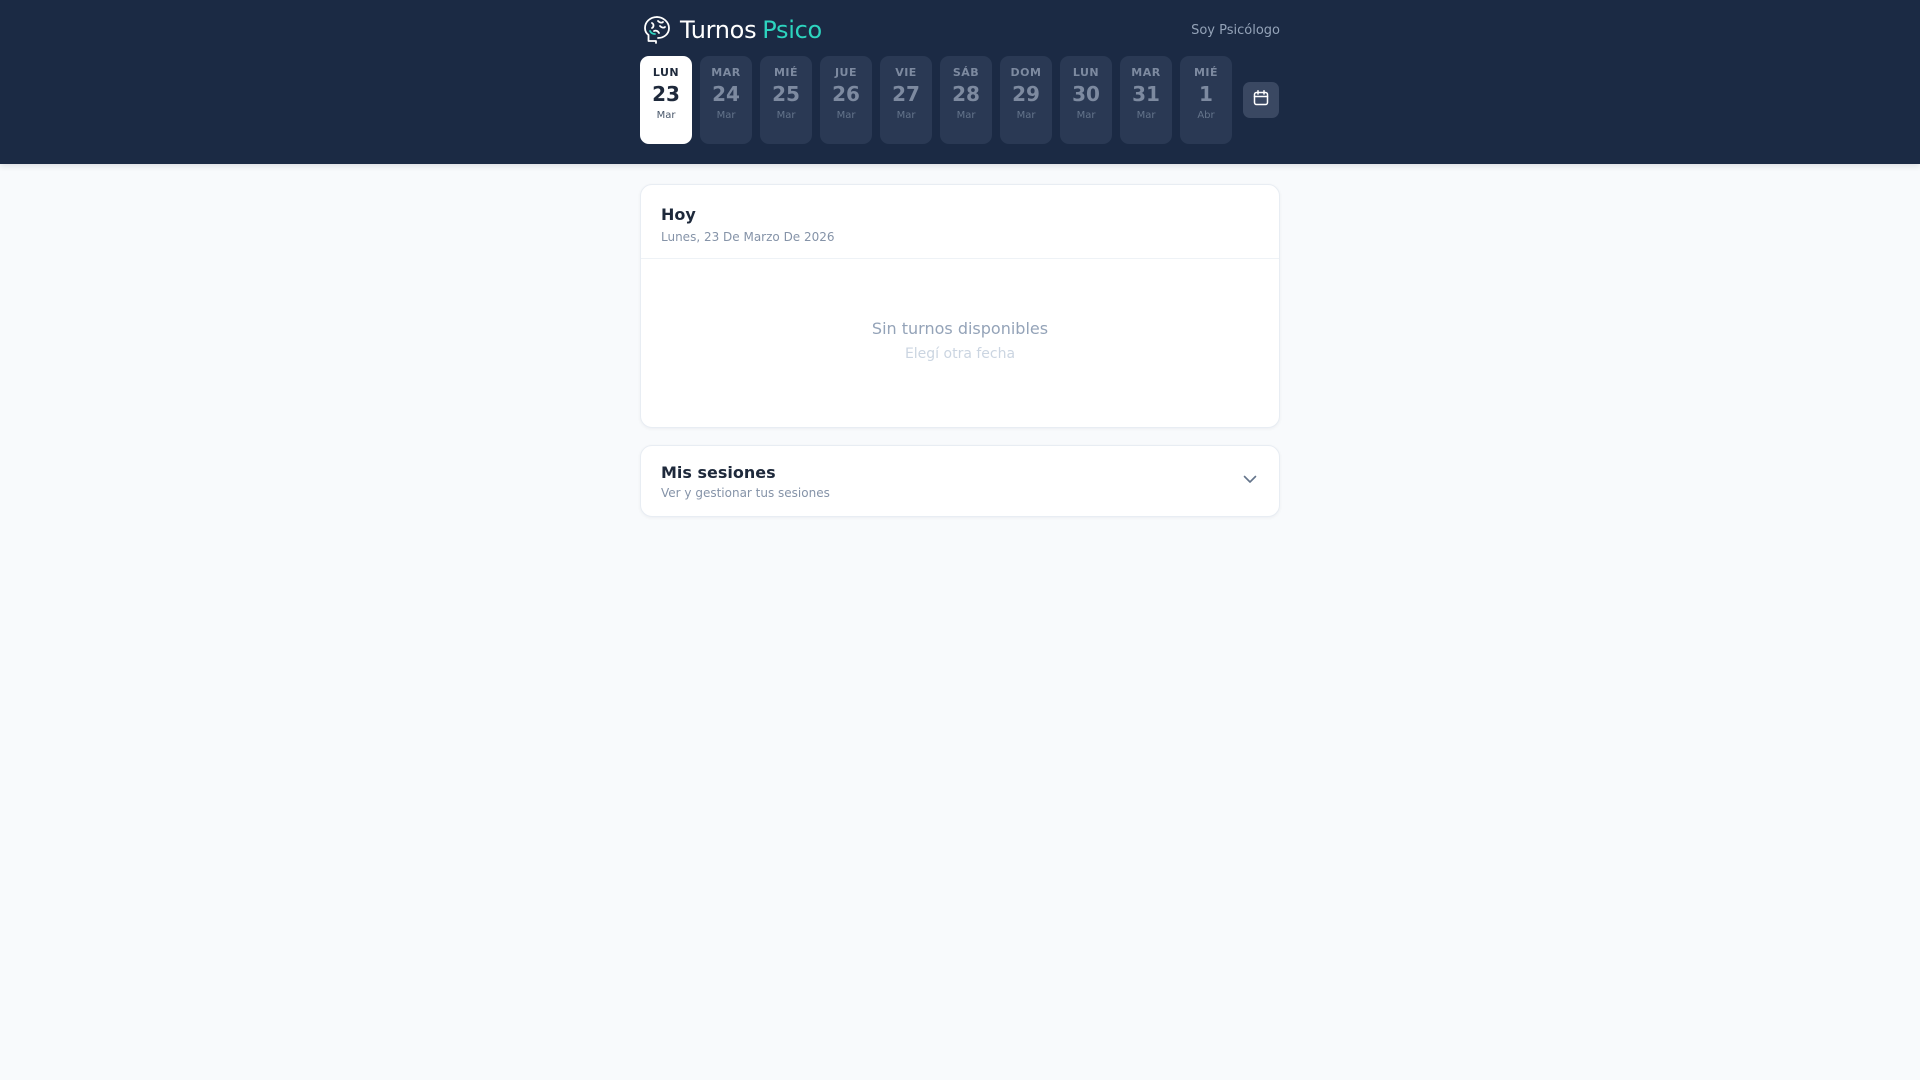  What do you see at coordinates (1146, 94) in the screenshot?
I see `day-number: 31` at bounding box center [1146, 94].